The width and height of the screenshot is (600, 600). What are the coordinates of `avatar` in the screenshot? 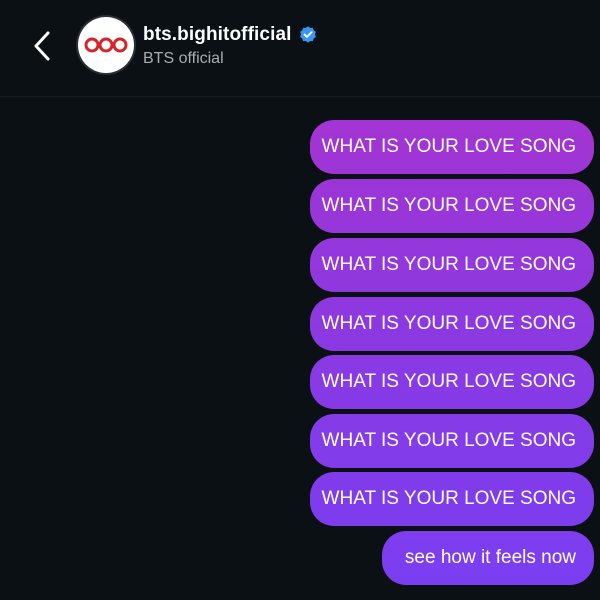 It's located at (106, 45).